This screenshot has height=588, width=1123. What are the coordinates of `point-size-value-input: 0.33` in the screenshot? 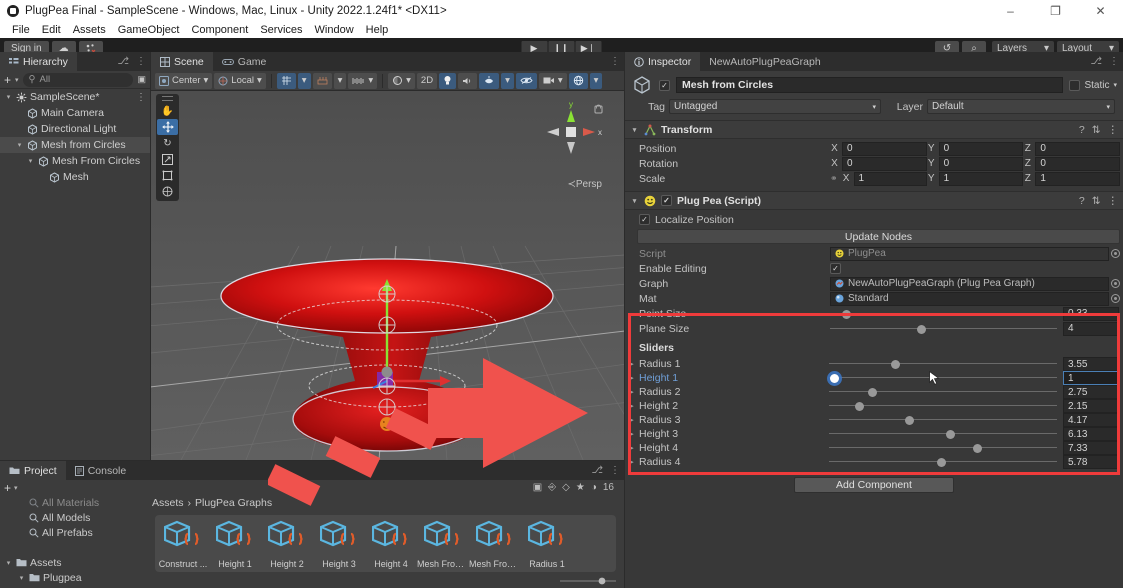 It's located at (1091, 313).